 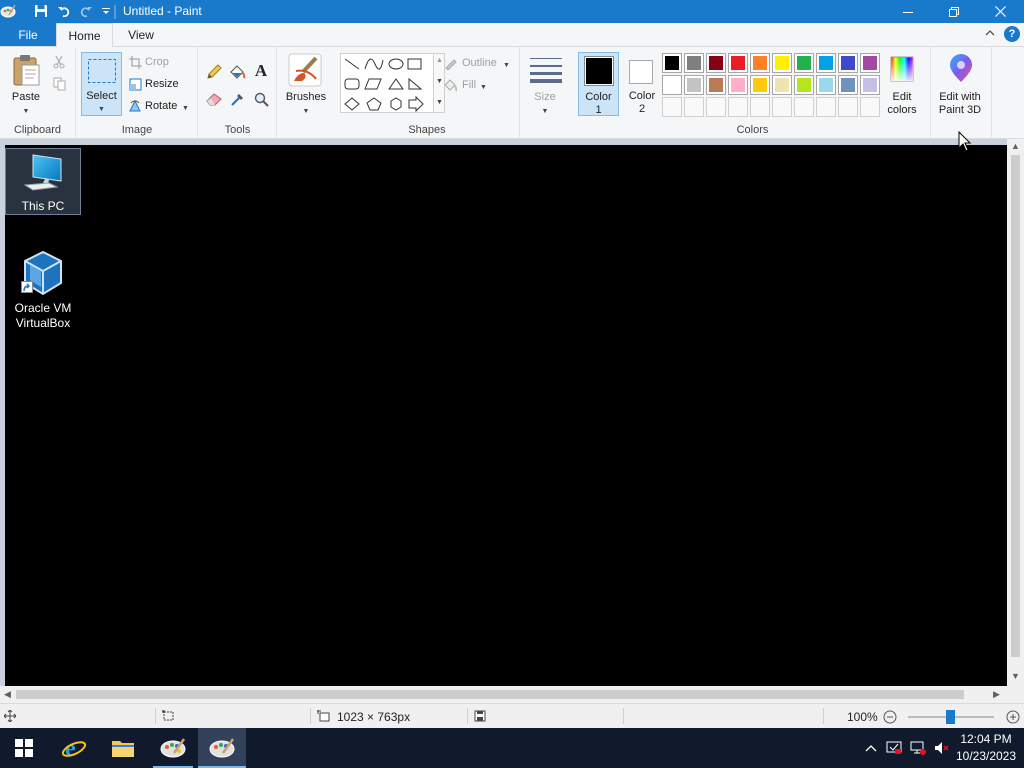 I want to click on edit-colors-label: Edit, so click(x=902, y=97).